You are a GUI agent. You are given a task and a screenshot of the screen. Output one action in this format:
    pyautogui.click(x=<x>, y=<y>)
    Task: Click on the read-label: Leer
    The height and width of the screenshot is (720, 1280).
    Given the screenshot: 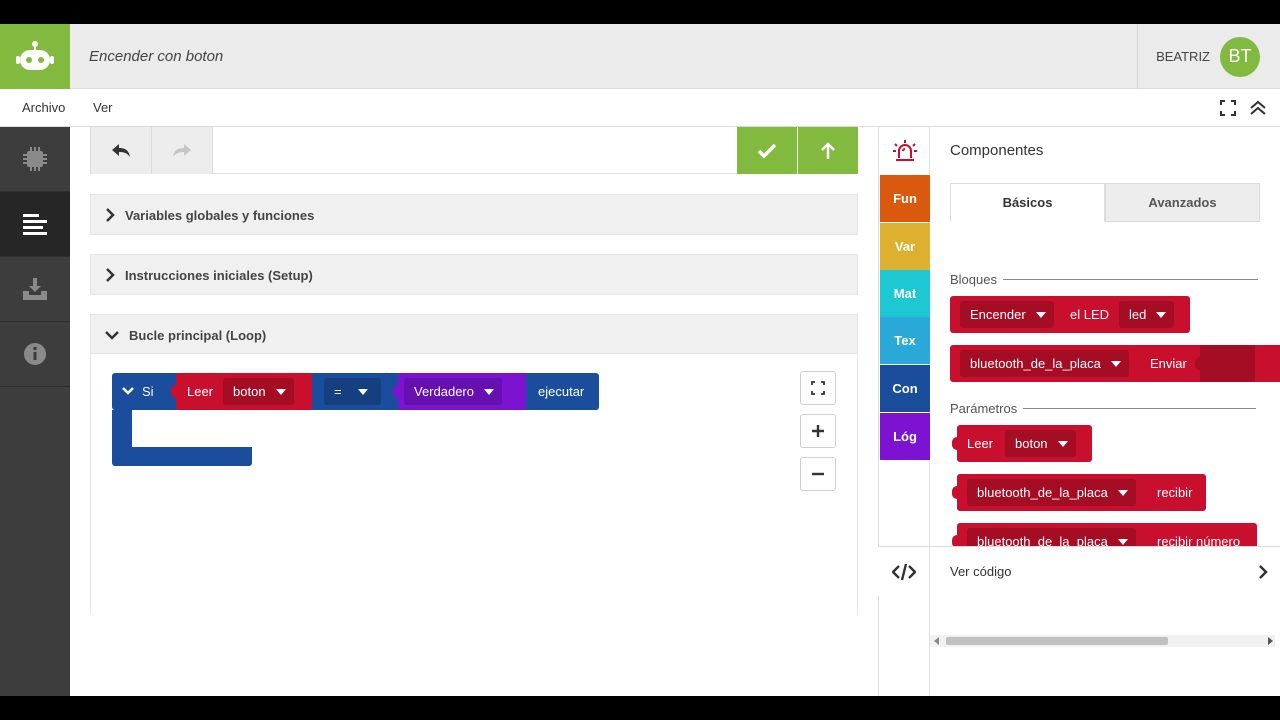 What is the action you would take?
    pyautogui.click(x=200, y=391)
    